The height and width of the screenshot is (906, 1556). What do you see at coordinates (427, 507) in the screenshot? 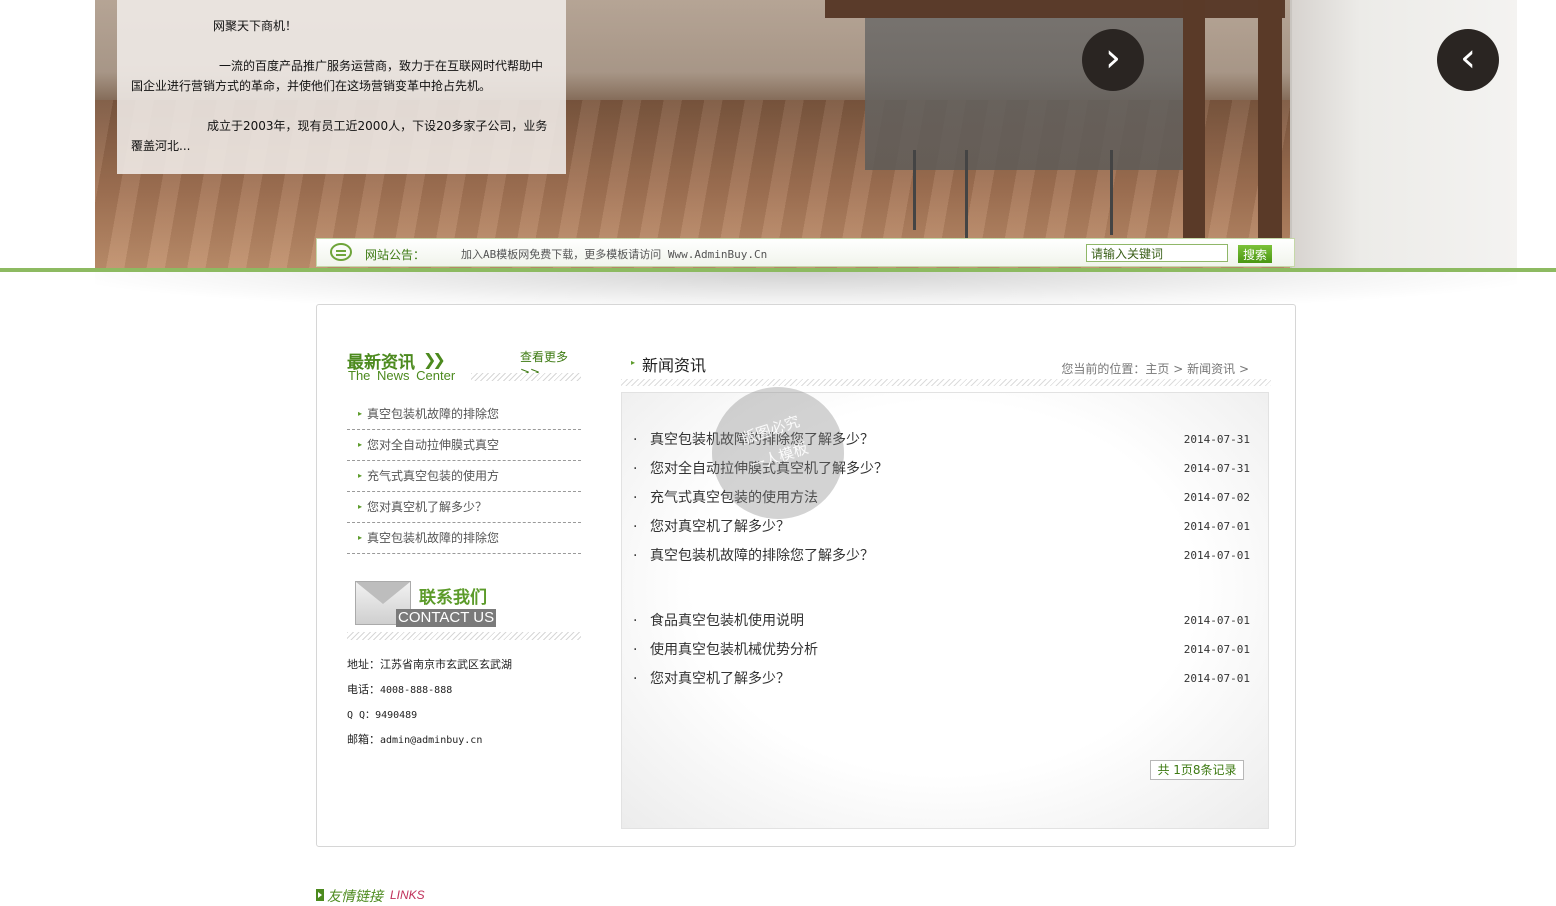
I see `list-item-label: 您对真空机了解多少？` at bounding box center [427, 507].